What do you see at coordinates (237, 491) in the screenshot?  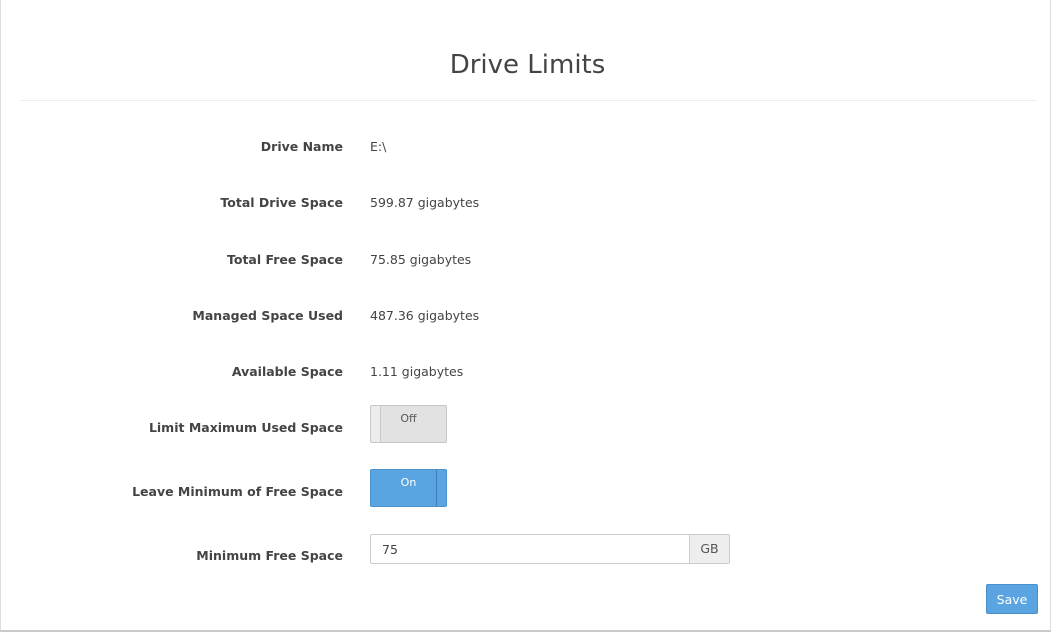 I see `leave-min-free-label: Leave Minimum of Free Space` at bounding box center [237, 491].